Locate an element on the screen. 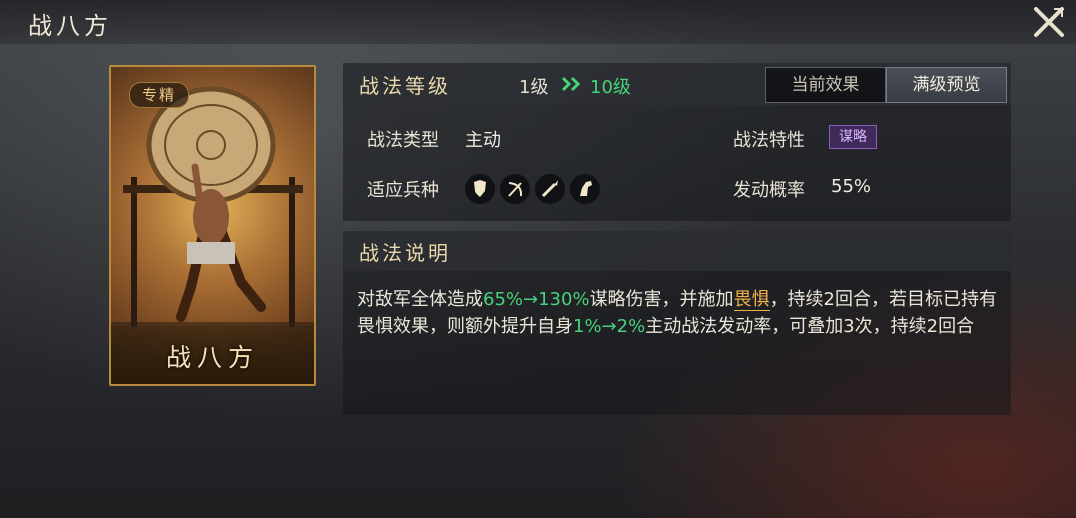 The image size is (1076, 518). close-button is located at coordinates (1049, 22).